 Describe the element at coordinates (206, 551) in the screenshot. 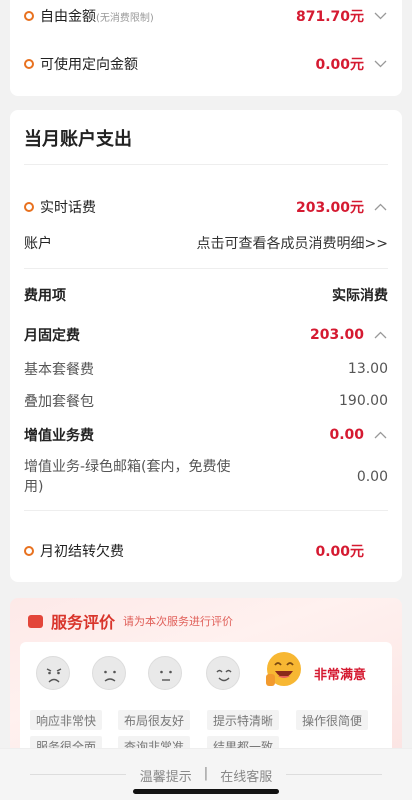

I see `carryover-row: 月初结转欠费 0.00元` at that location.